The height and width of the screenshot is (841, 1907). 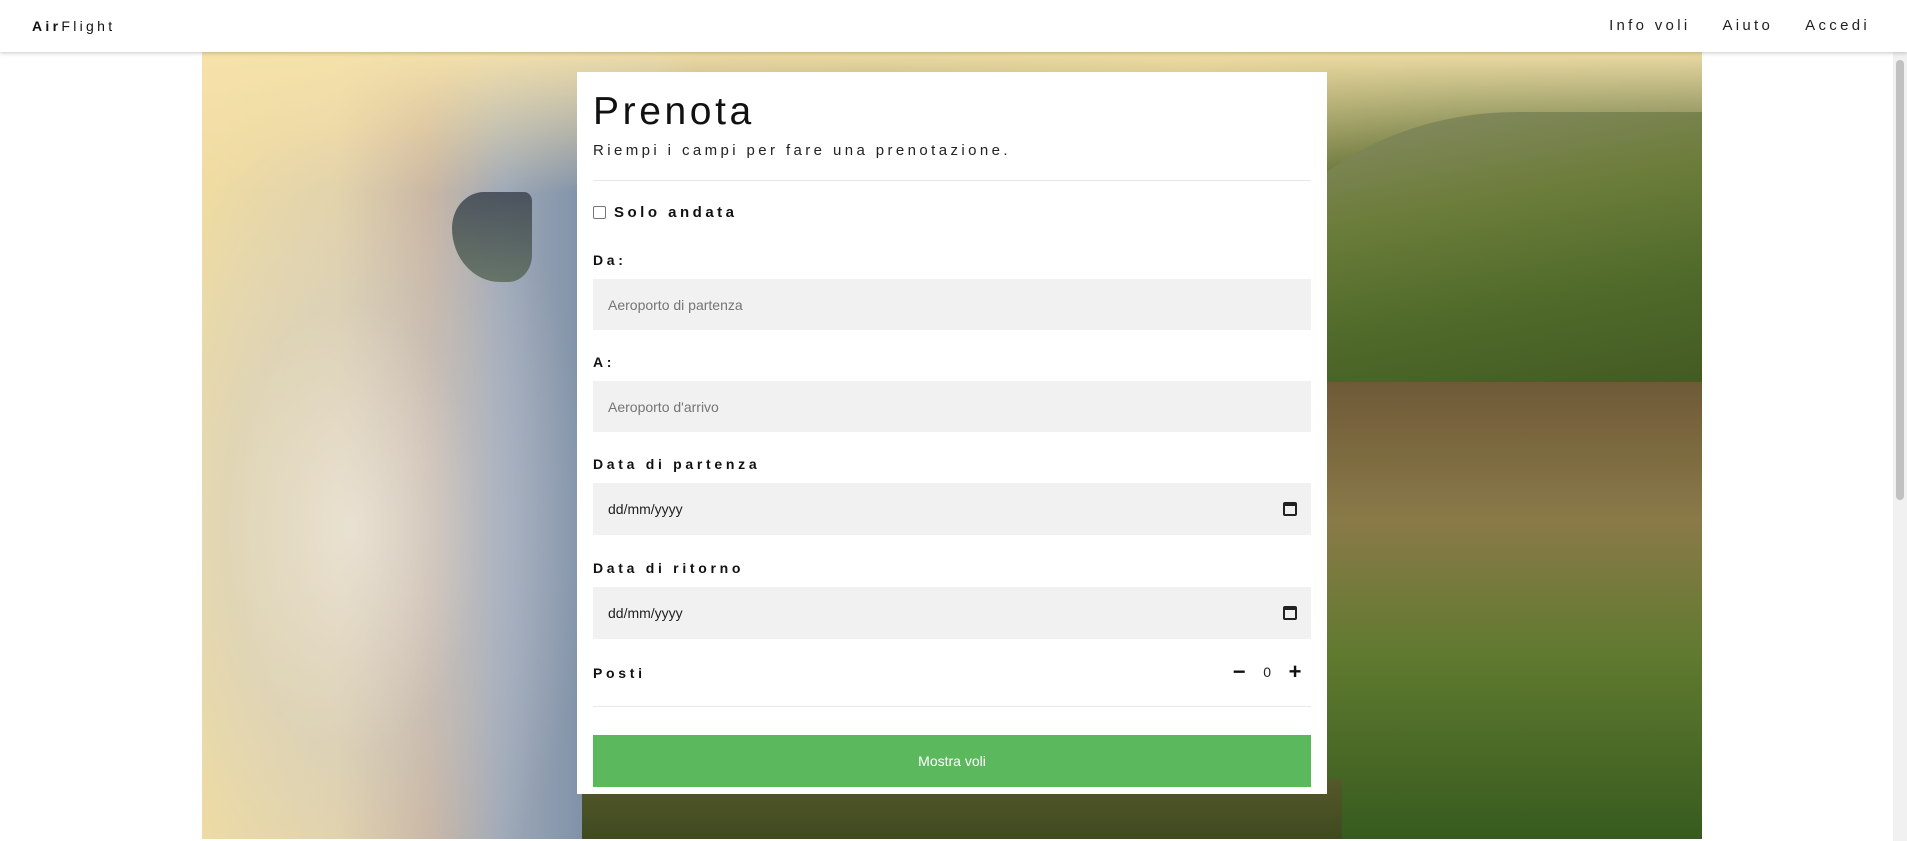 What do you see at coordinates (1747, 25) in the screenshot?
I see `nav-aiuto: Aiuto` at bounding box center [1747, 25].